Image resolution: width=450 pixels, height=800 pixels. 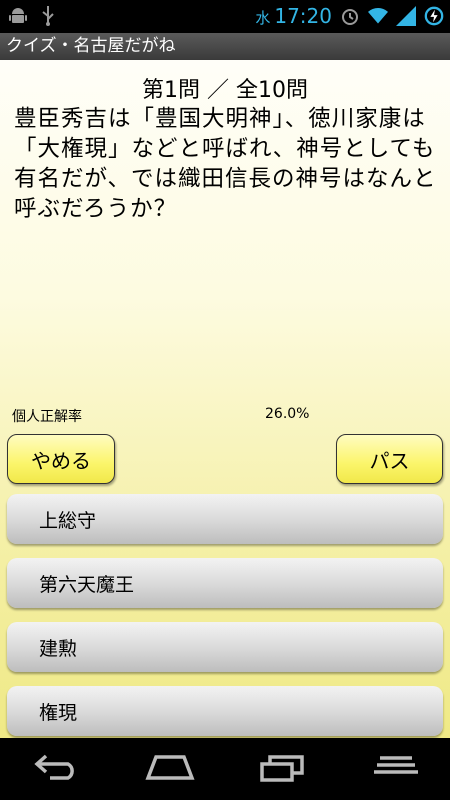 I want to click on answer-button-1: 上総守, so click(x=225, y=519).